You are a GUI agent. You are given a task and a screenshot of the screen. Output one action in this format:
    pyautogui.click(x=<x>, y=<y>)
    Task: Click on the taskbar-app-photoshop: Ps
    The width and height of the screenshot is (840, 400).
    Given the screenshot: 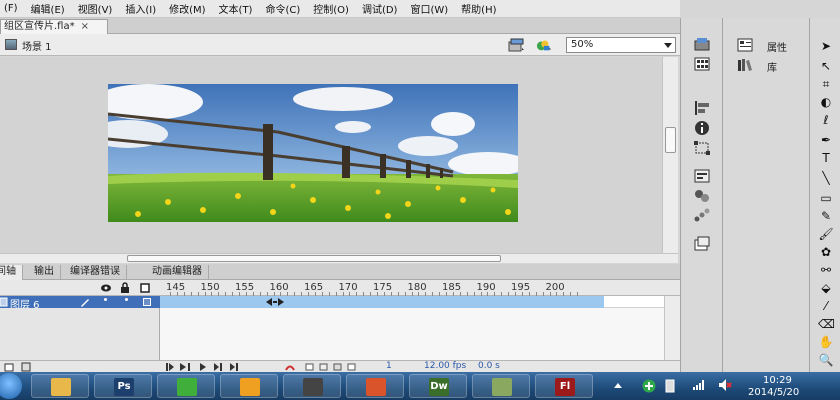 What is the action you would take?
    pyautogui.click(x=123, y=386)
    